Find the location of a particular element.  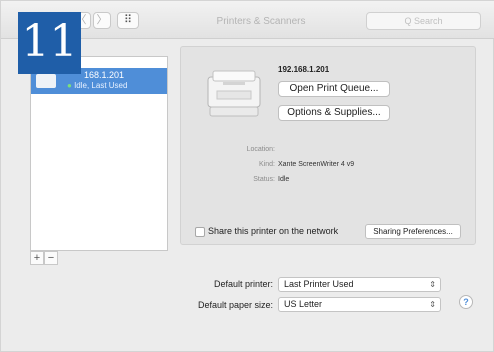

help-button: ? is located at coordinates (466, 302).